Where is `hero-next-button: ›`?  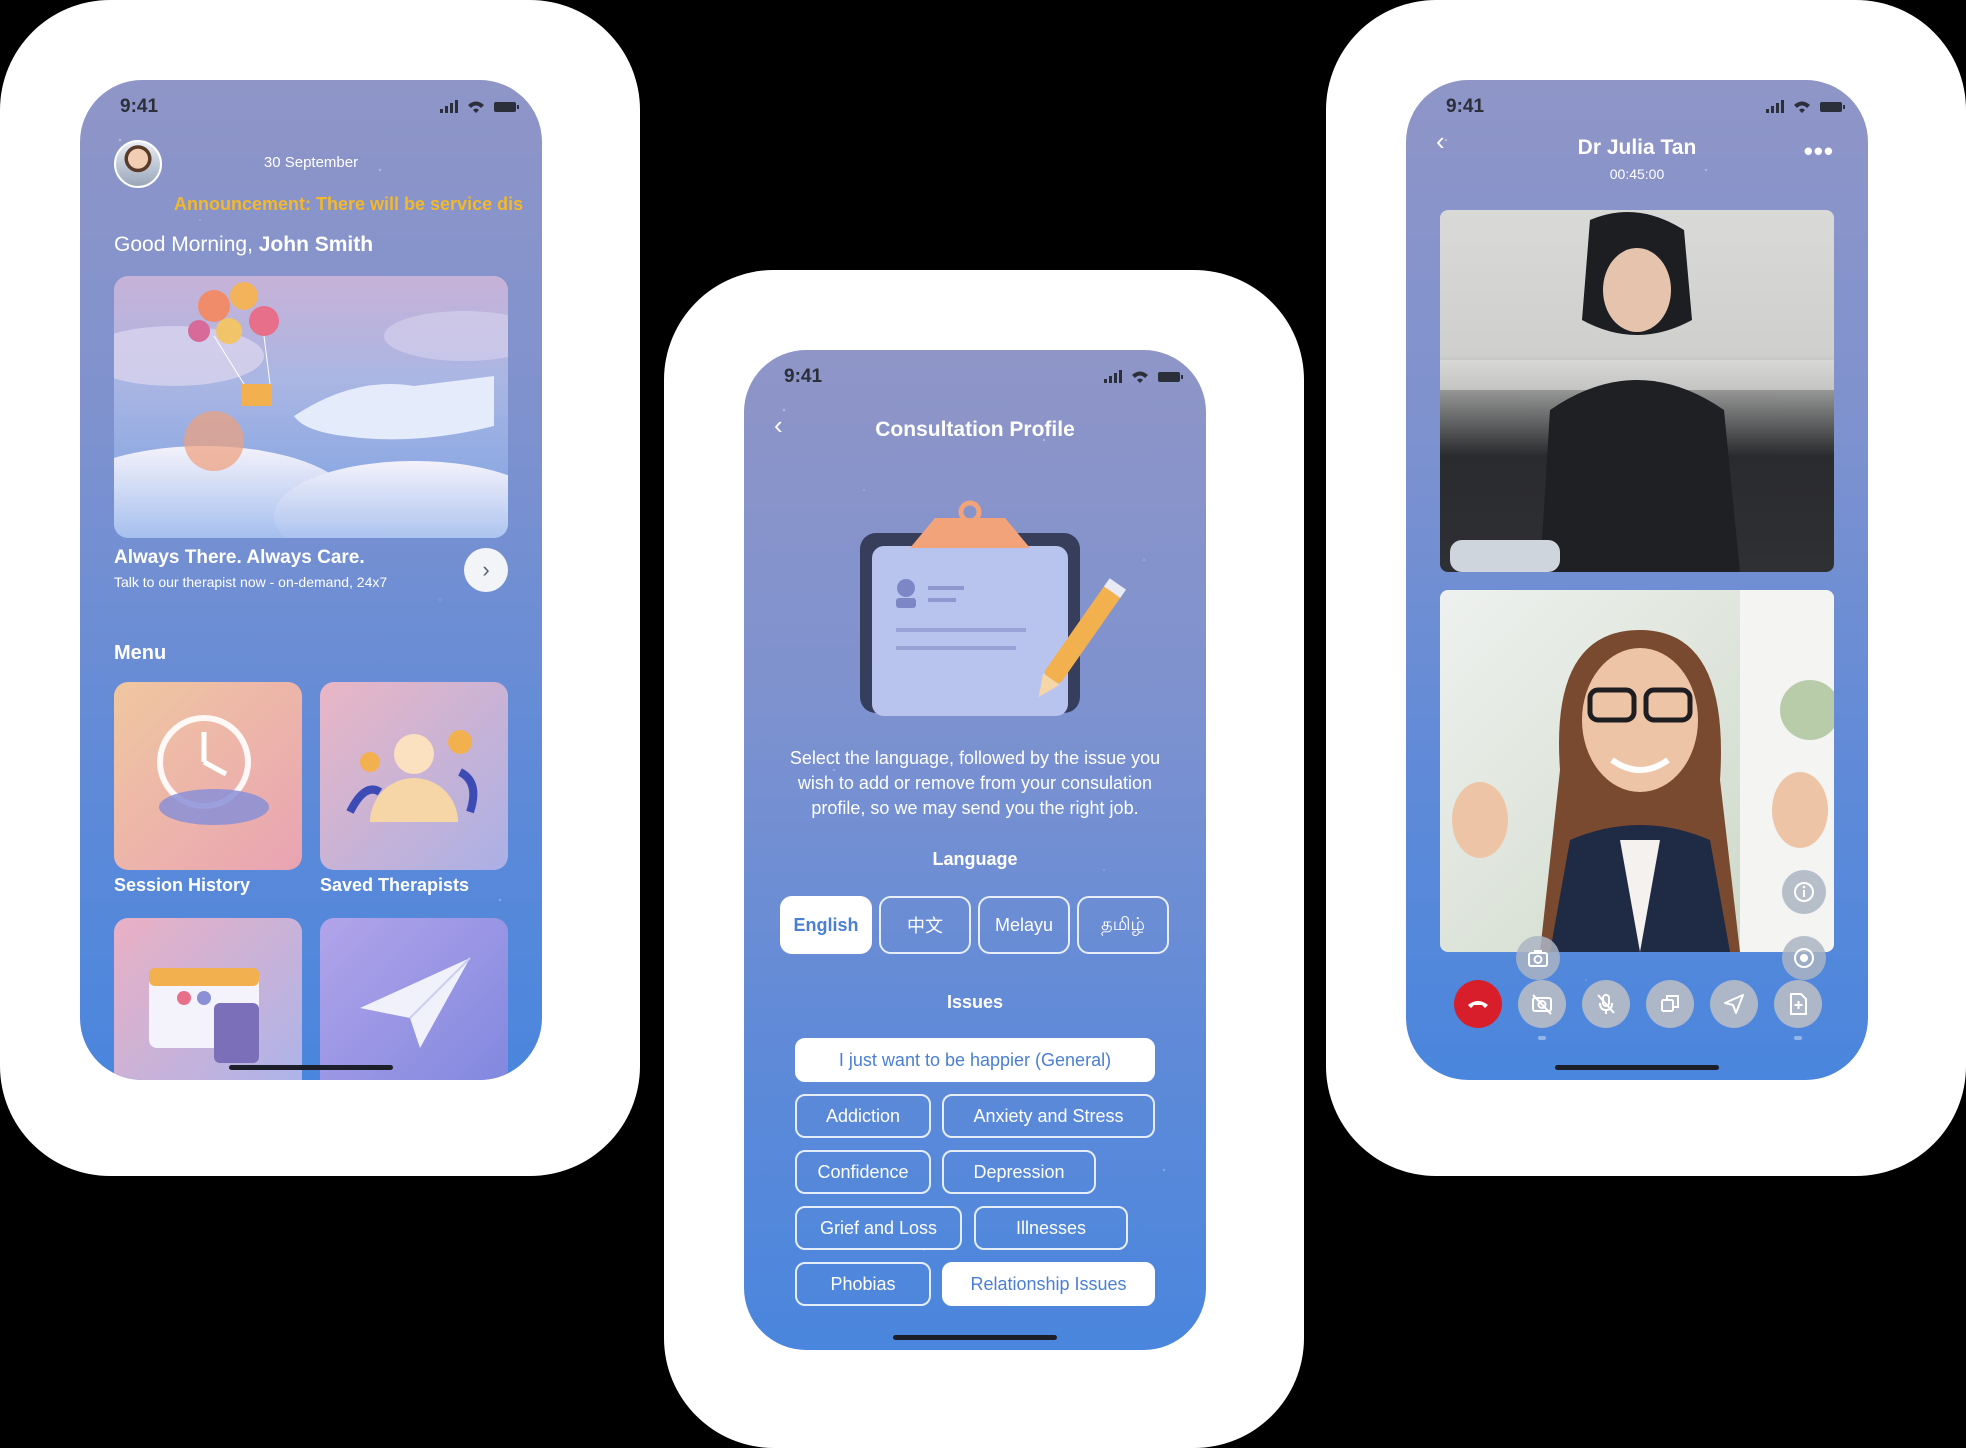
hero-next-button: › is located at coordinates (486, 570).